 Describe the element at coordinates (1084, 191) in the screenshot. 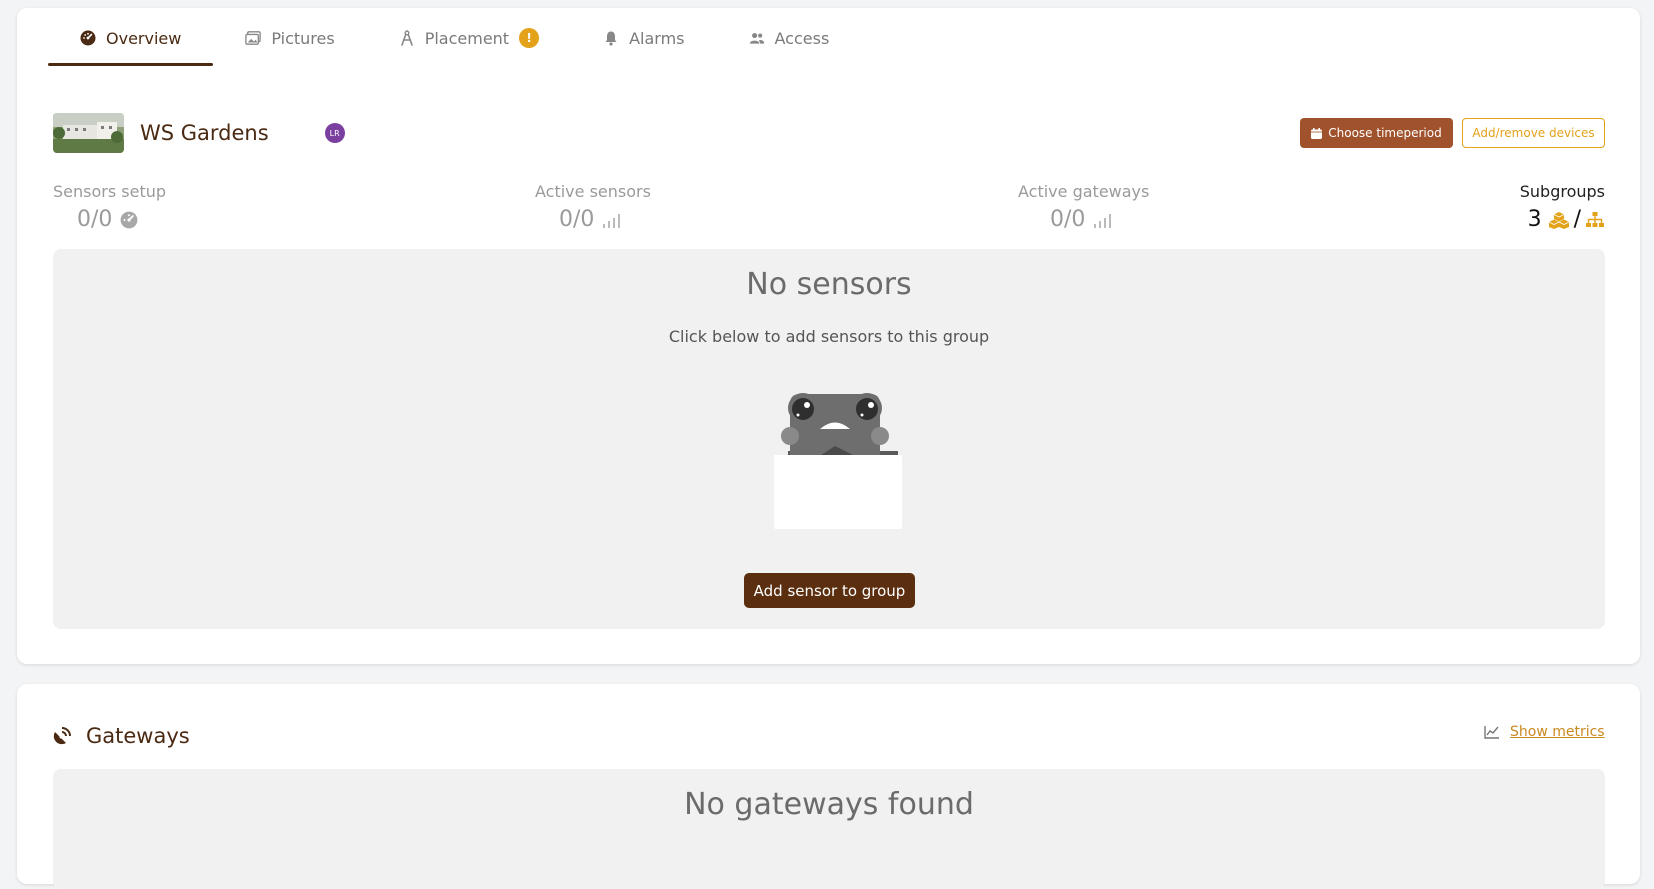

I see `stat-label: Active gateways` at that location.